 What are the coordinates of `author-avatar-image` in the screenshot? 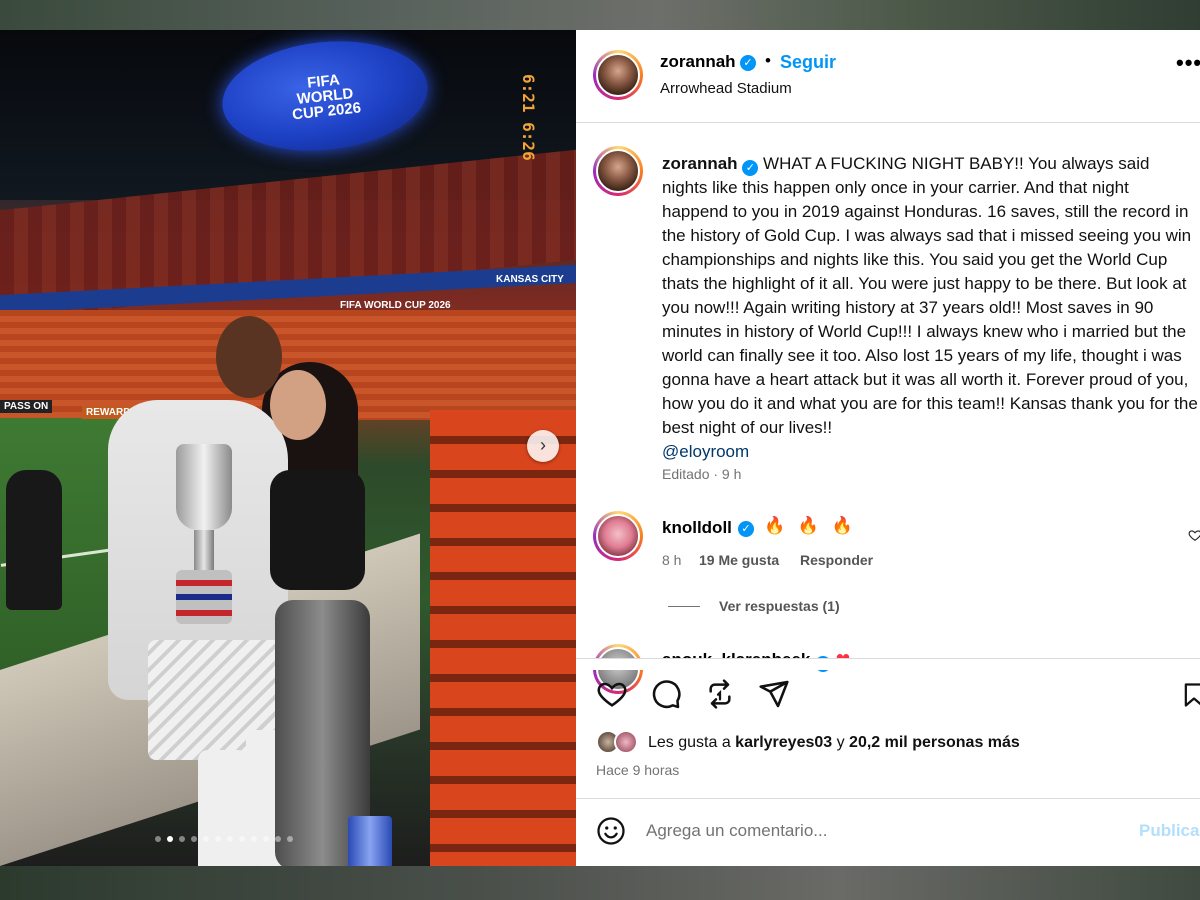 It's located at (618, 75).